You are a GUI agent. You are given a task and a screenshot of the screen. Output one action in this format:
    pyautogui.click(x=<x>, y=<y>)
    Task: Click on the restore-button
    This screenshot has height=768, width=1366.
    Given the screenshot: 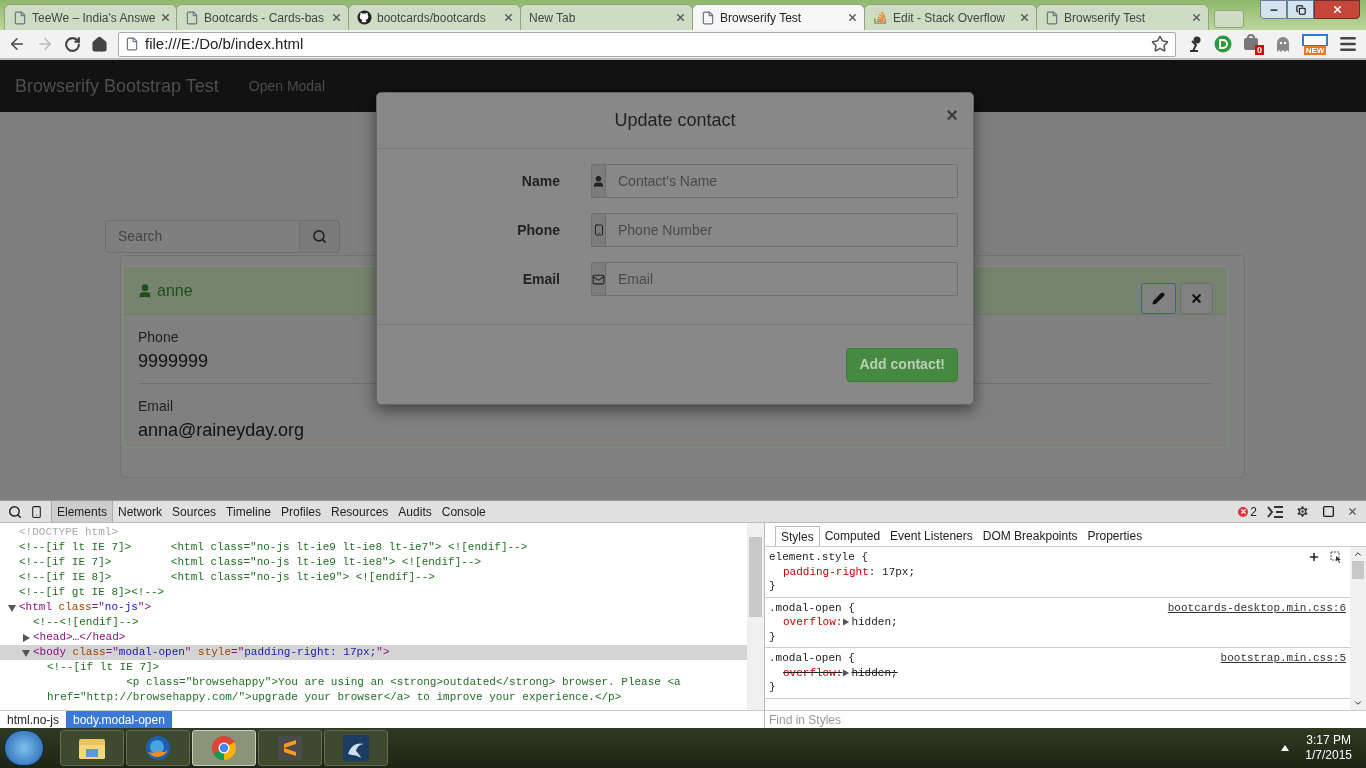 What is the action you would take?
    pyautogui.click(x=1300, y=9)
    